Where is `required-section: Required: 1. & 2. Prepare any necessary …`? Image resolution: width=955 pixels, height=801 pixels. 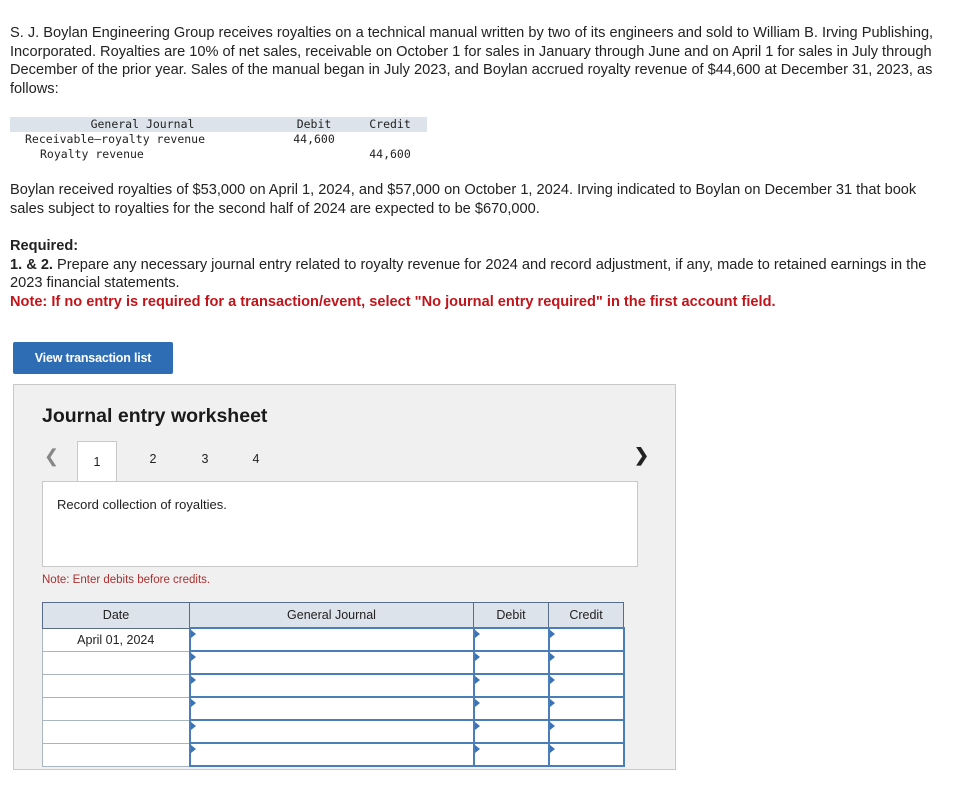 required-section: Required: 1. & 2. Prepare any necessary … is located at coordinates (475, 274).